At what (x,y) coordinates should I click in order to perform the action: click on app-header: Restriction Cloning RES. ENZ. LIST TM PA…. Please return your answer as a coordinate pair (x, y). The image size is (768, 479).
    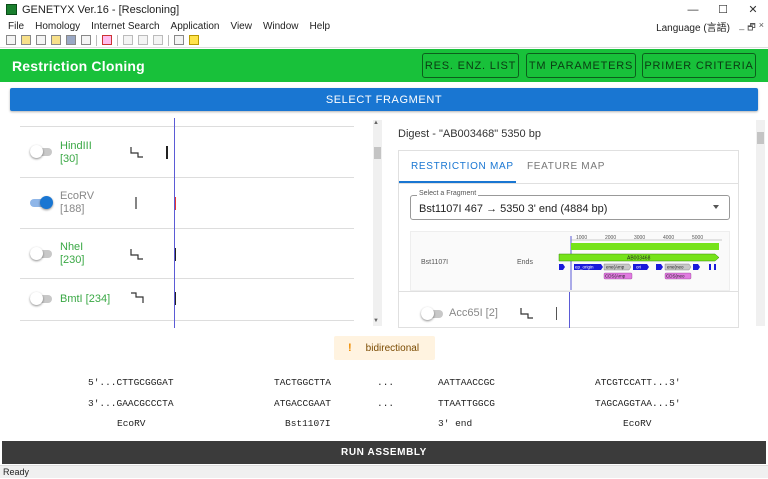
    Looking at the image, I should click on (384, 65).